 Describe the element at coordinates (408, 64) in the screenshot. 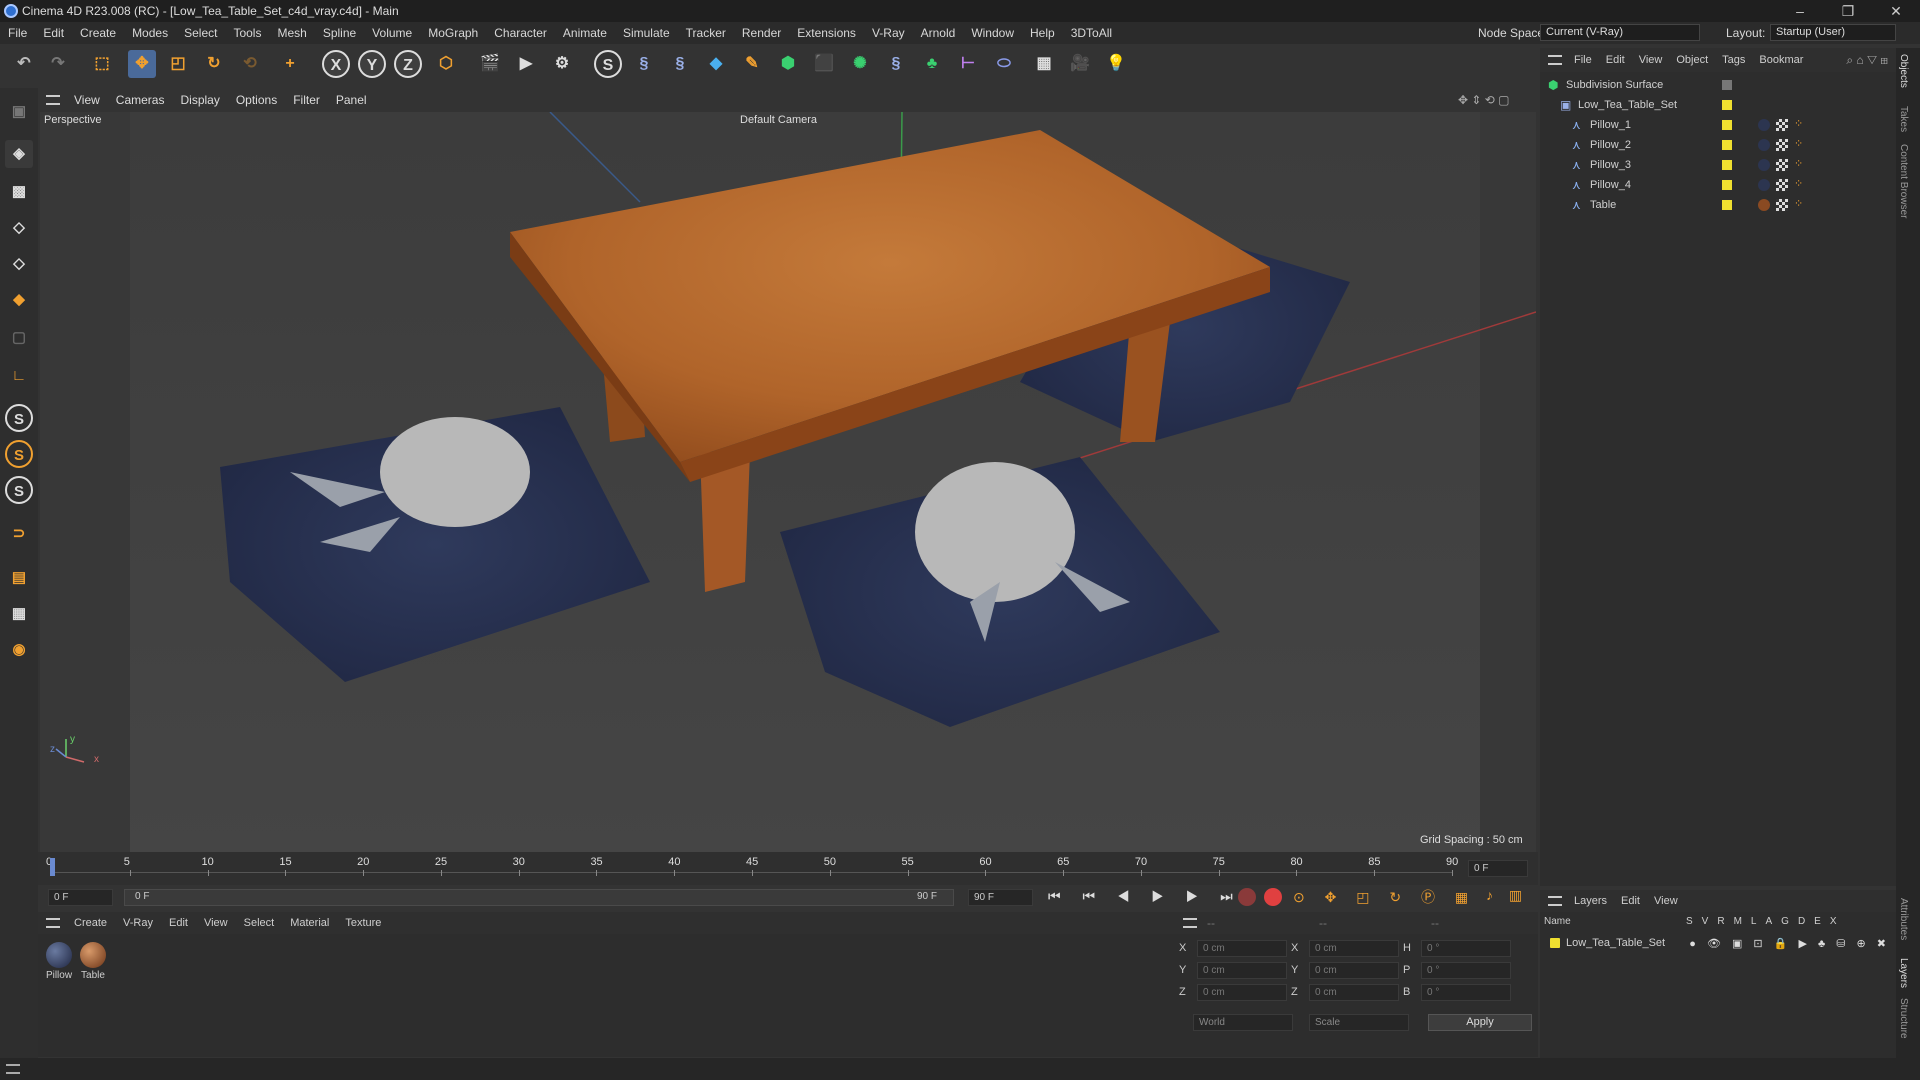

I see `z-axis-lock-icon: Z` at that location.